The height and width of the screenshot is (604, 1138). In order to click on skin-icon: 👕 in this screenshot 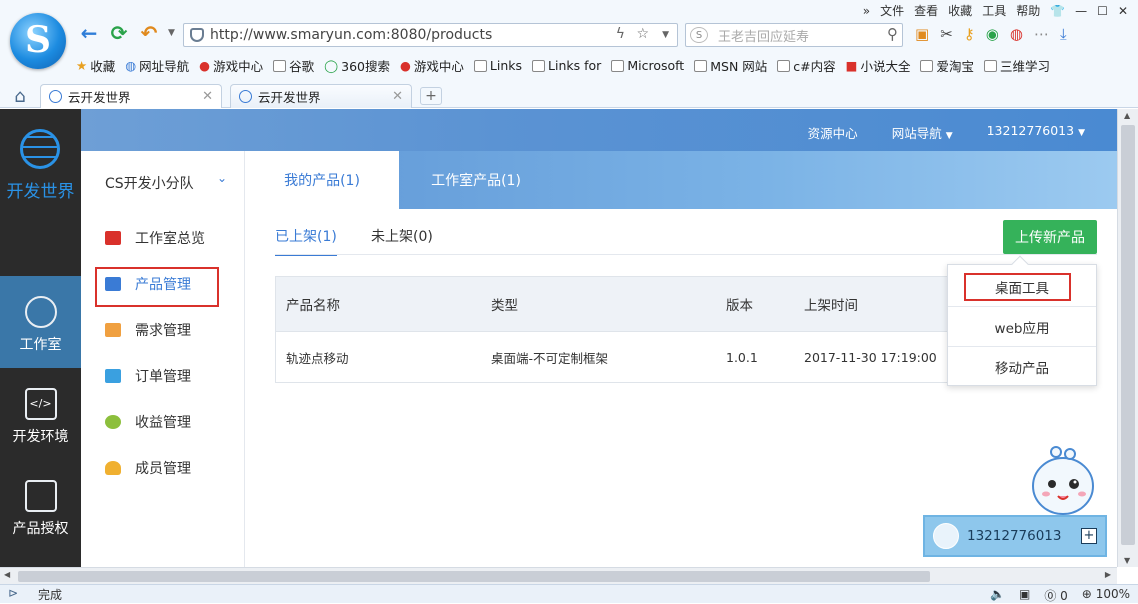, I will do `click(1057, 11)`.